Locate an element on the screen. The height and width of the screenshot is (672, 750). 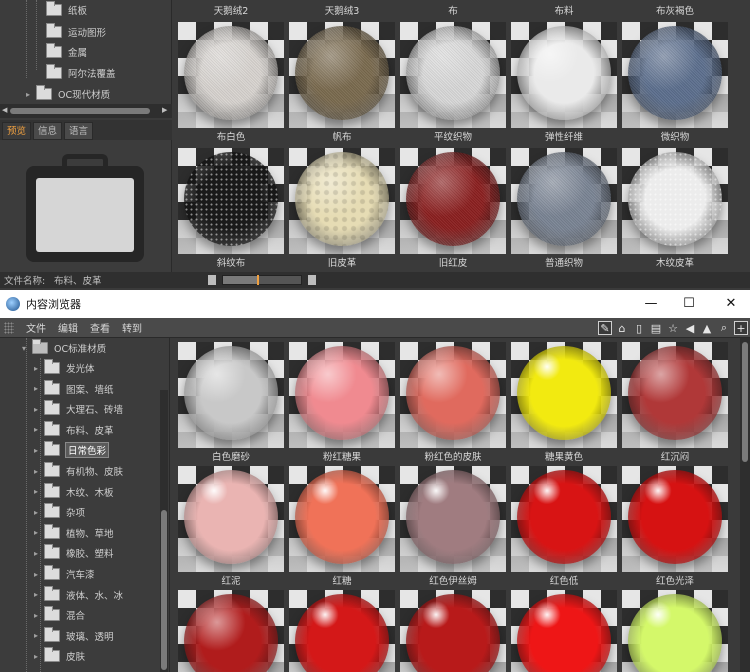
tree-item-alpha-overlay: 阿尔法覆盖 is located at coordinates (81, 73).